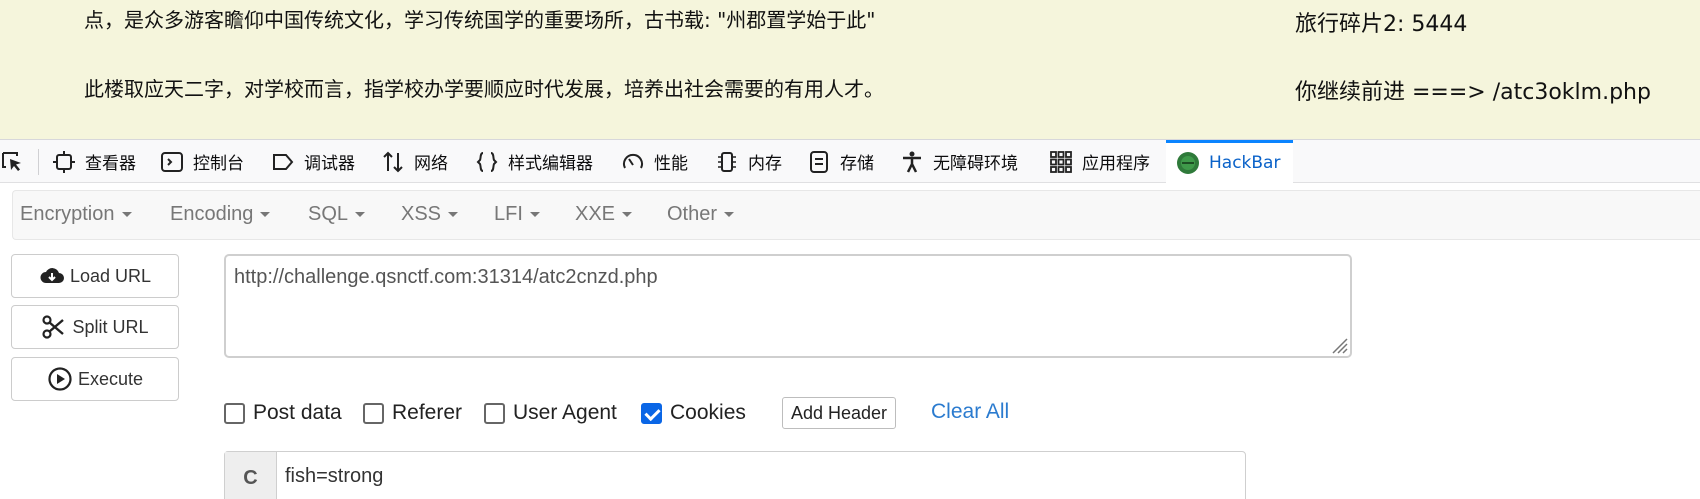 Image resolution: width=1700 pixels, height=499 pixels. Describe the element at coordinates (329, 164) in the screenshot. I see `tab-label: 调试器` at that location.